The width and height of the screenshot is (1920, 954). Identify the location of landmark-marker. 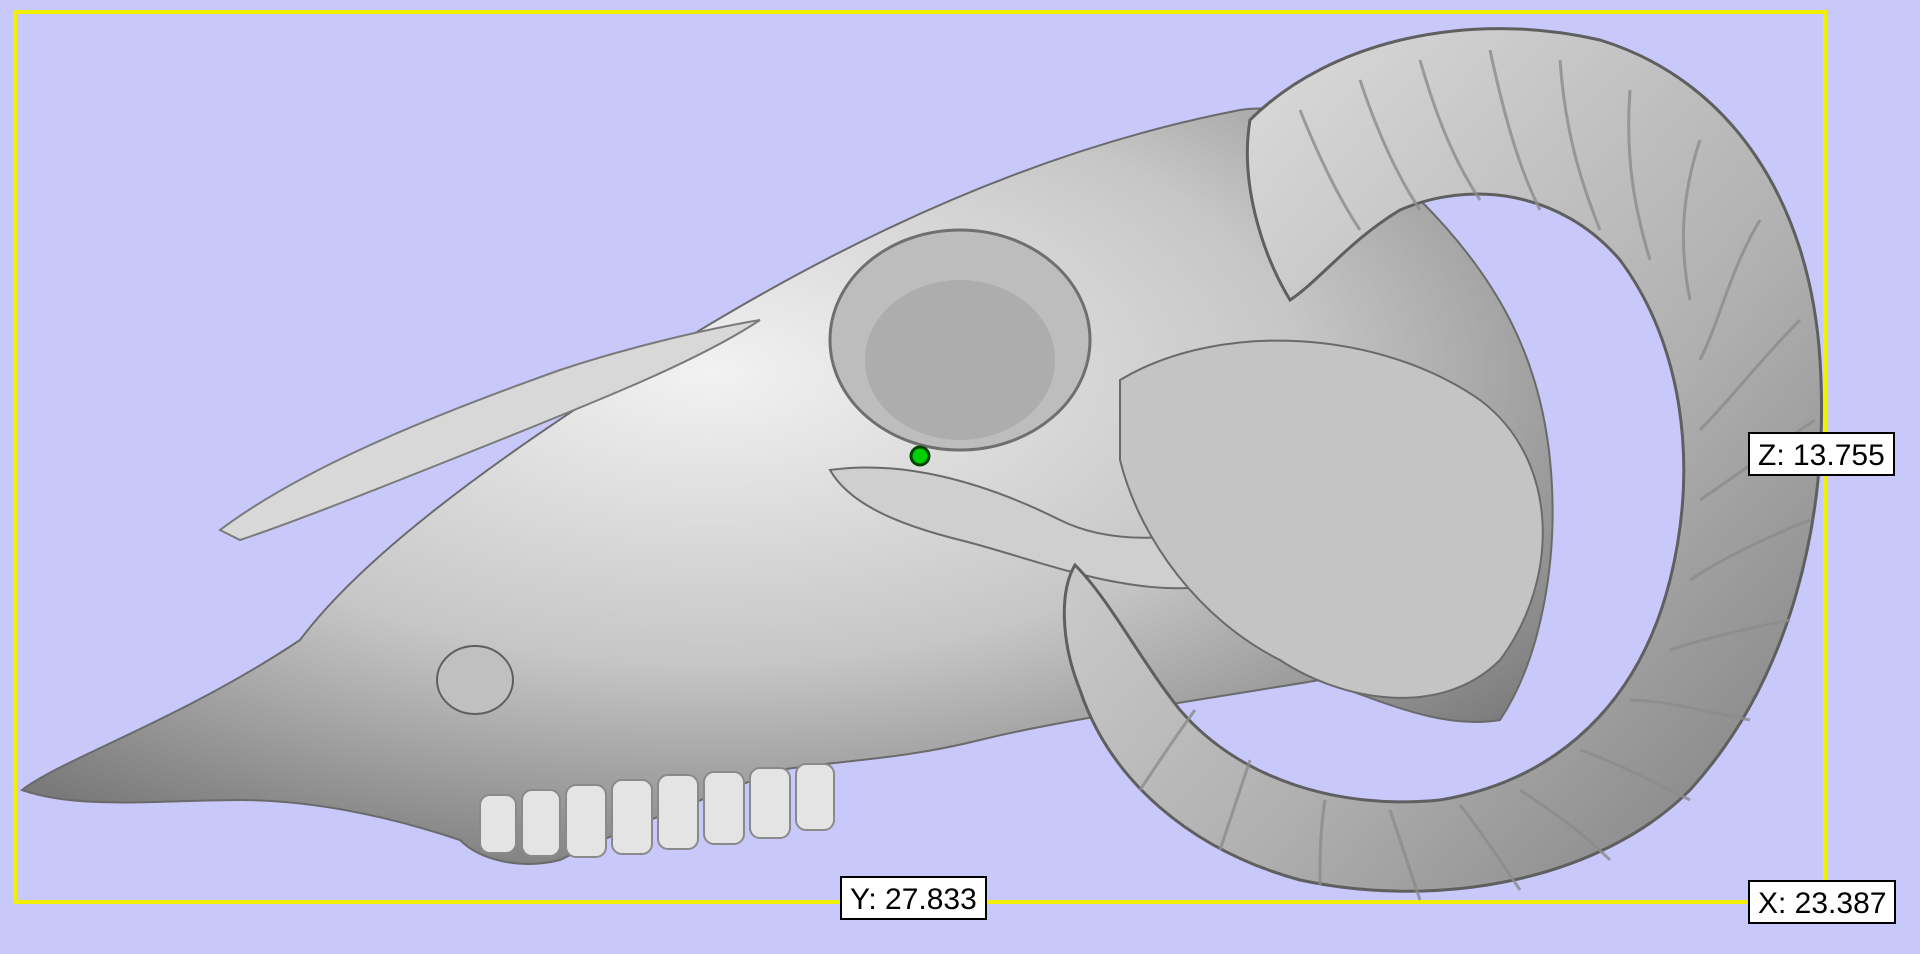
(920, 456).